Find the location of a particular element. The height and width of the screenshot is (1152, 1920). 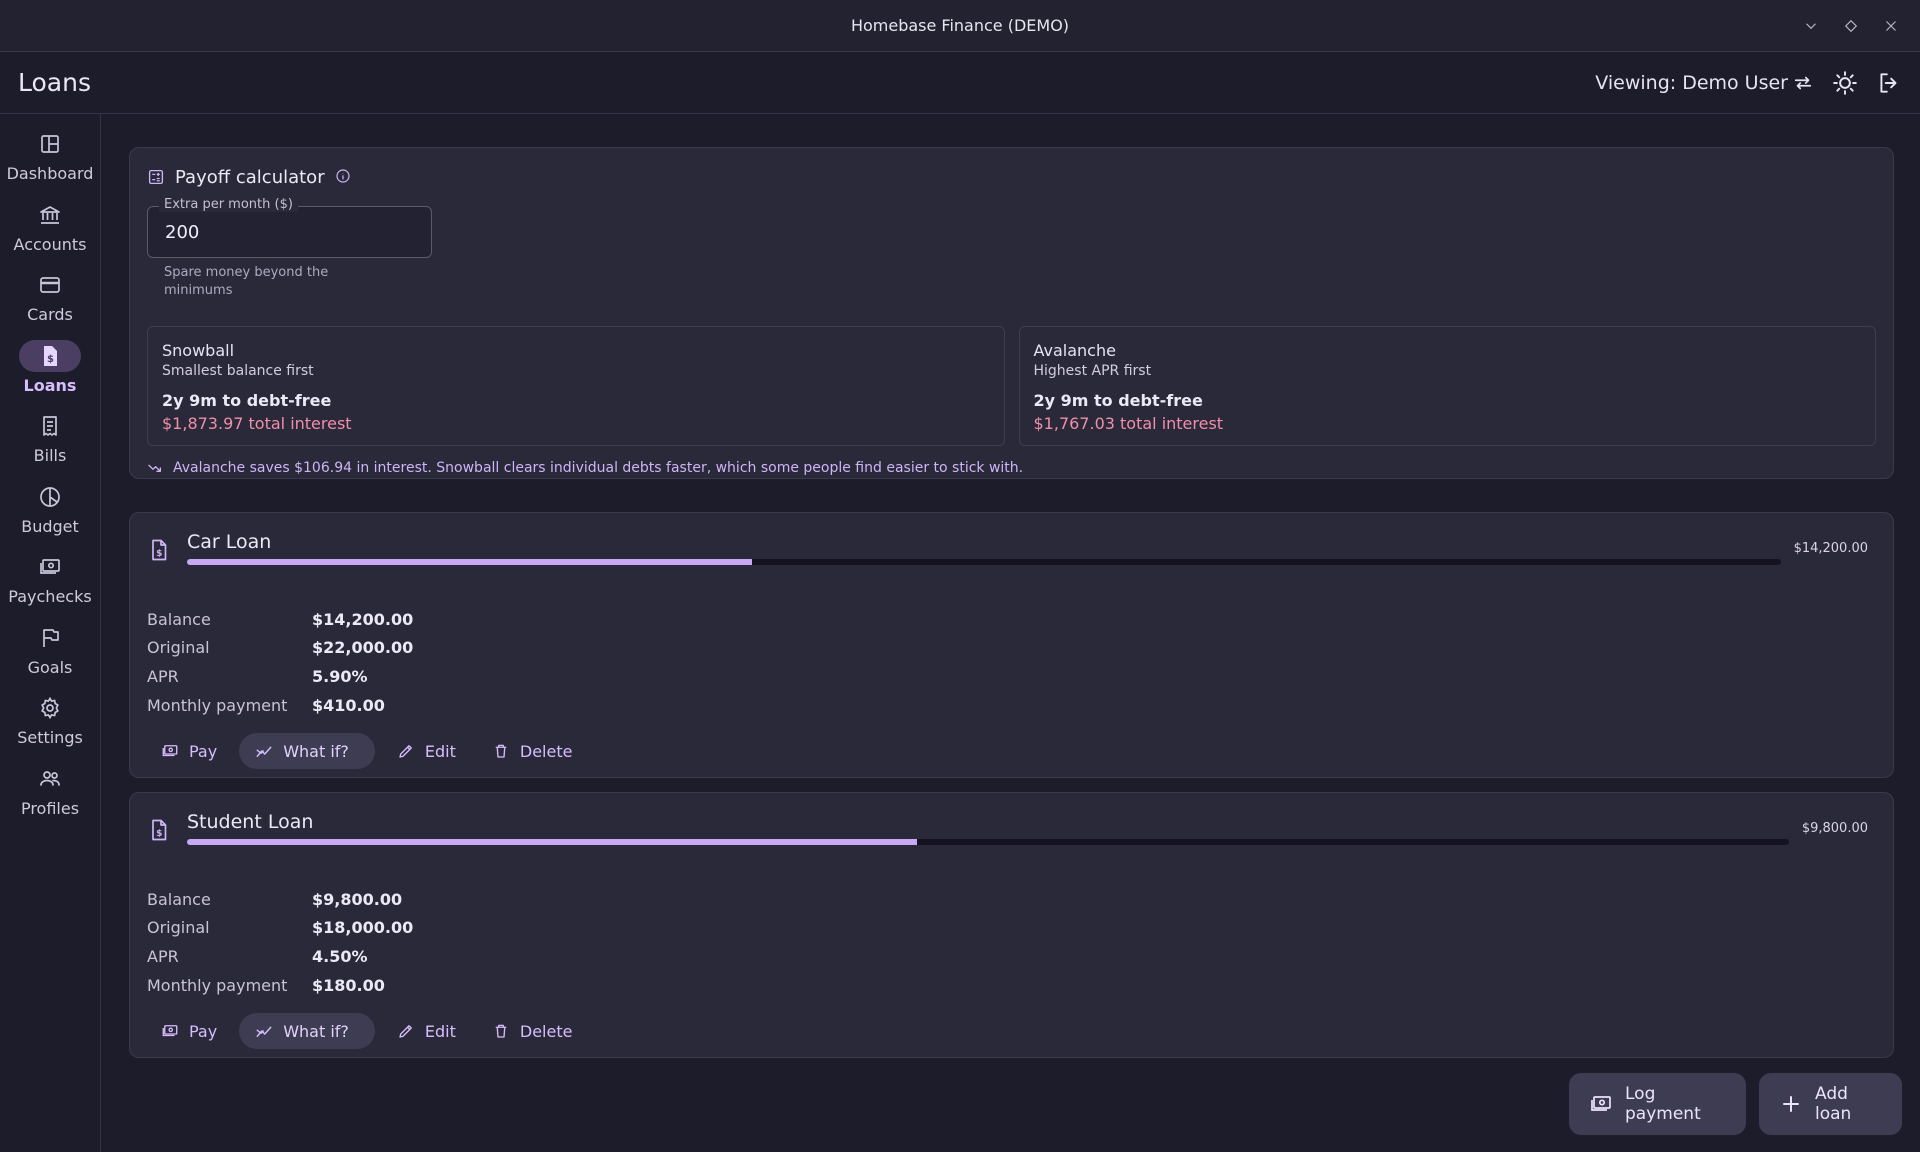

monthly-label: Monthly payment is located at coordinates (217, 985).